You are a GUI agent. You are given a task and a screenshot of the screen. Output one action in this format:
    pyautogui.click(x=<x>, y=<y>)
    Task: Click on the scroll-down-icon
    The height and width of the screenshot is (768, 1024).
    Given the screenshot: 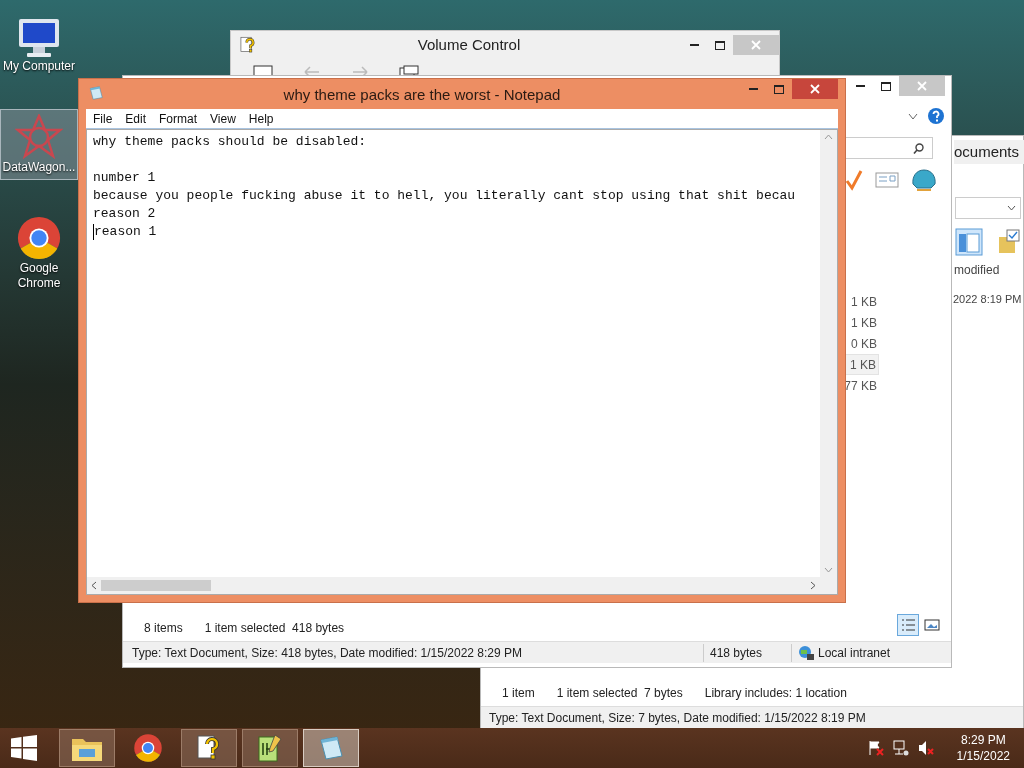 What is the action you would take?
    pyautogui.click(x=828, y=570)
    